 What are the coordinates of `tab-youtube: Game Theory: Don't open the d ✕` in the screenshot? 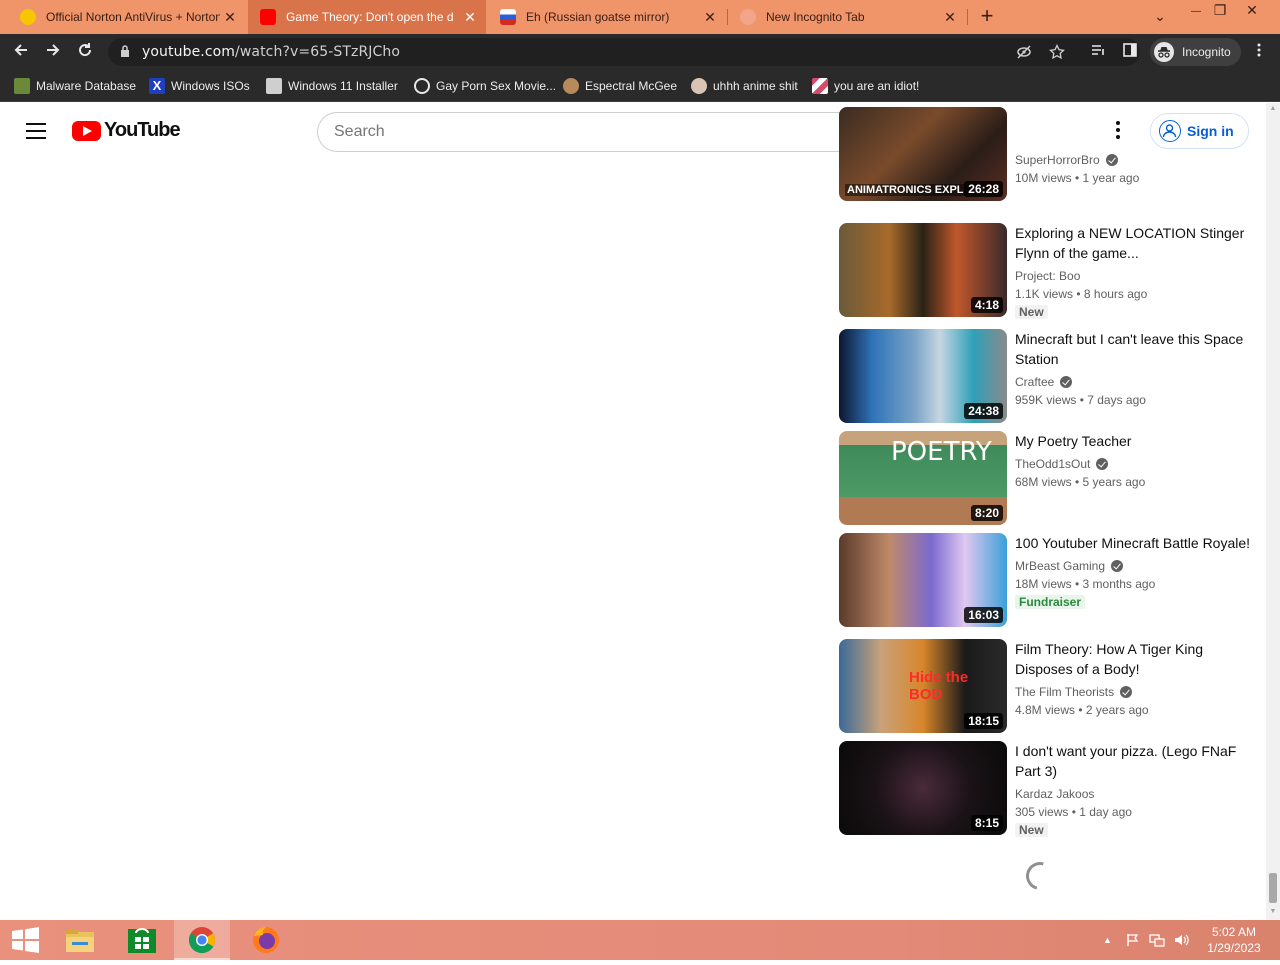 It's located at (367, 17).